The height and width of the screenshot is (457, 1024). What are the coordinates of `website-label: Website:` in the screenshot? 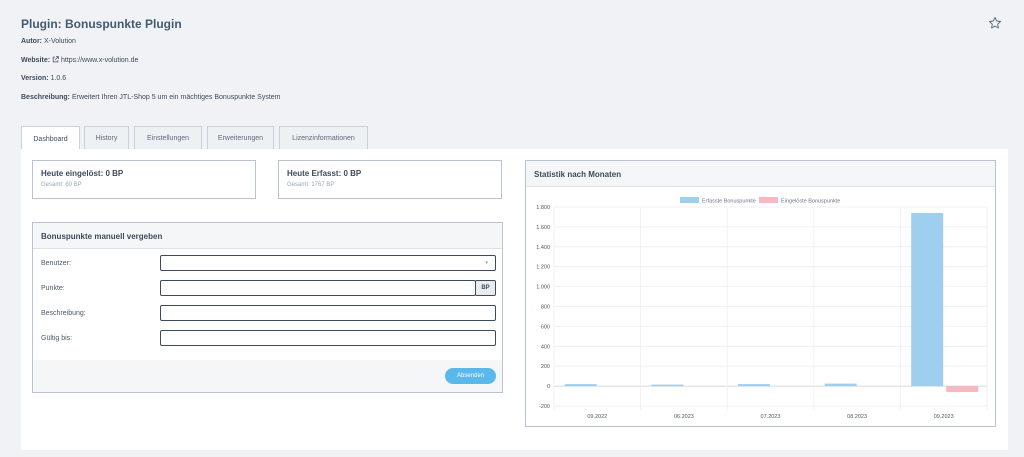 It's located at (36, 60).